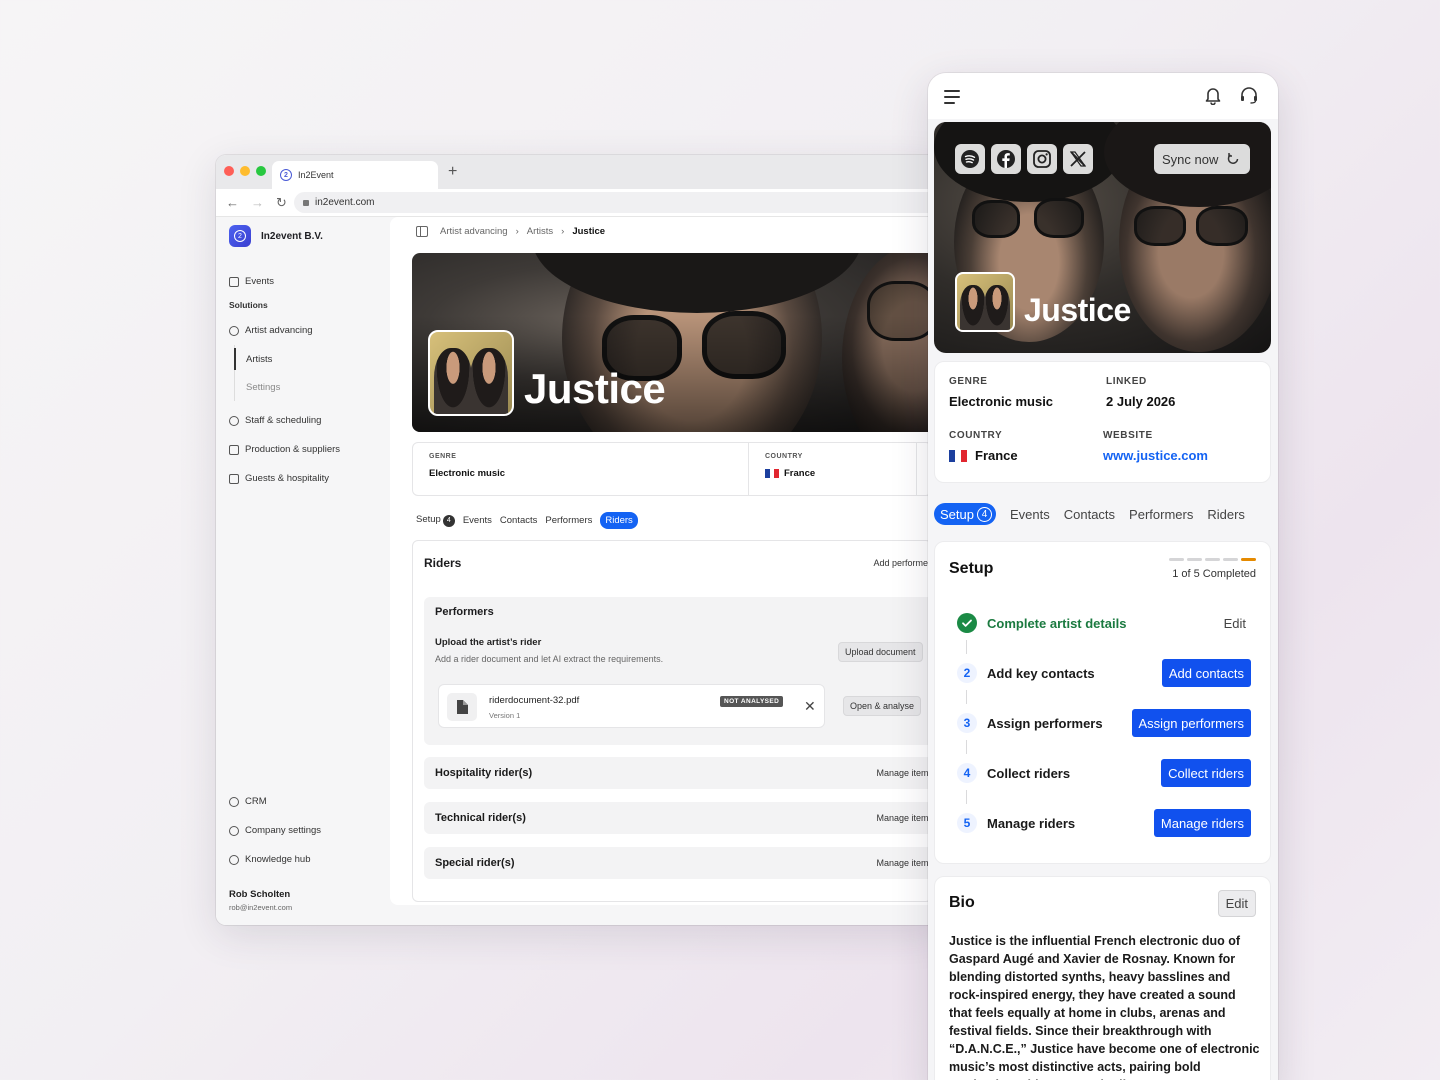  I want to click on maximize-window-button, so click(261, 171).